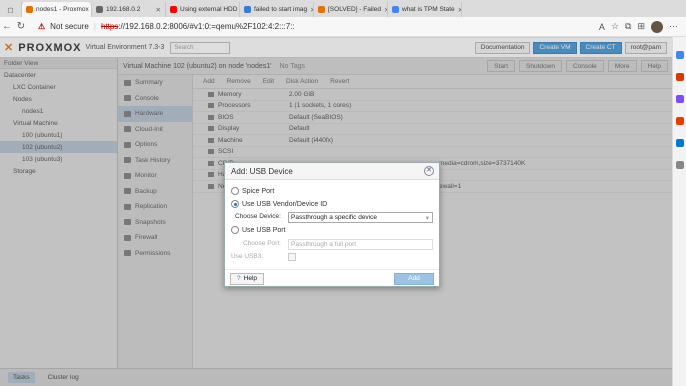 The width and height of the screenshot is (686, 386). I want to click on choose-device-select: Passthrough a specific device ▾, so click(360, 217).